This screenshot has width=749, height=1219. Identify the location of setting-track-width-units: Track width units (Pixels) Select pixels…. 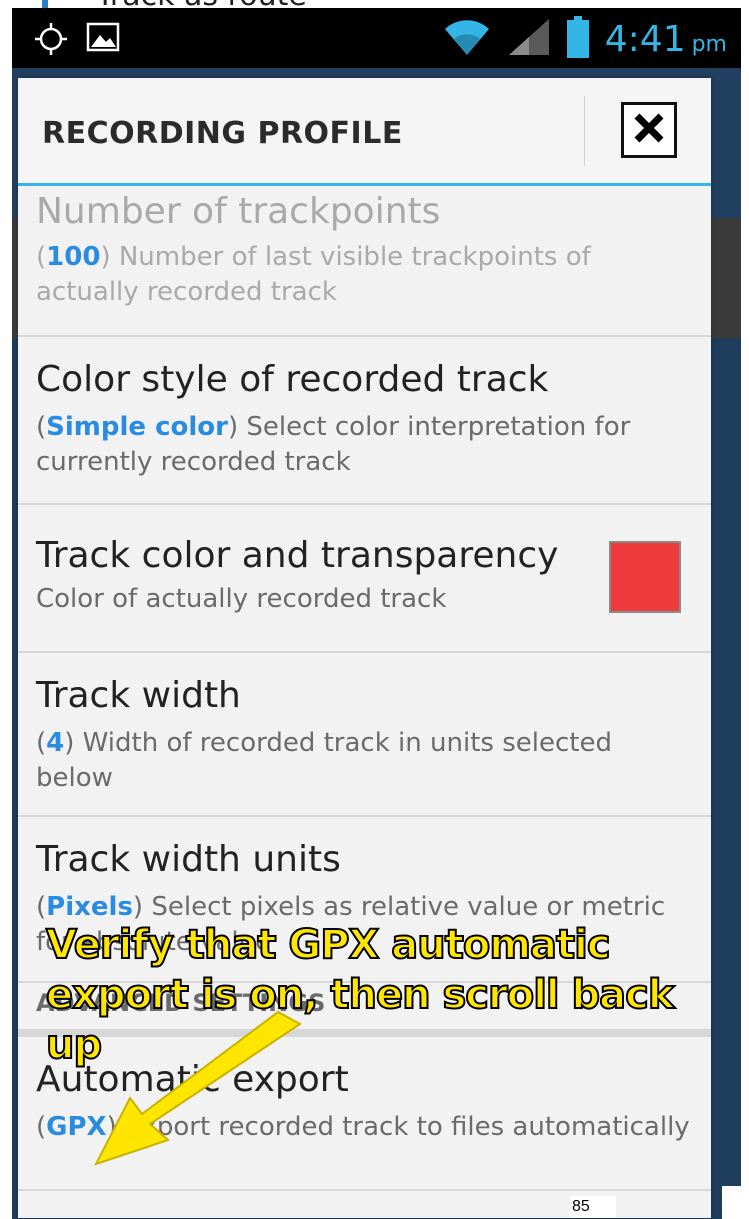
(364, 900).